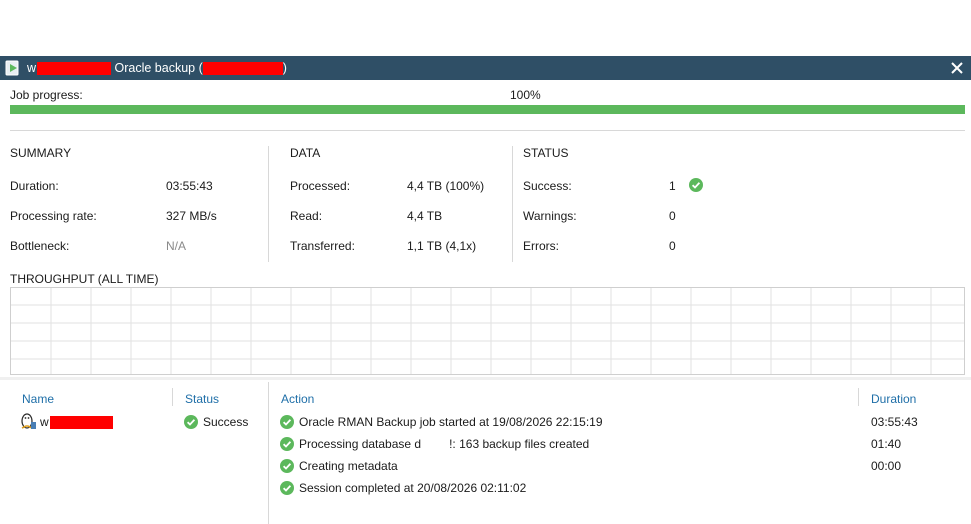 This screenshot has width=971, height=524. What do you see at coordinates (446, 186) in the screenshot?
I see `processed-value: 4,4 TB (100%)` at bounding box center [446, 186].